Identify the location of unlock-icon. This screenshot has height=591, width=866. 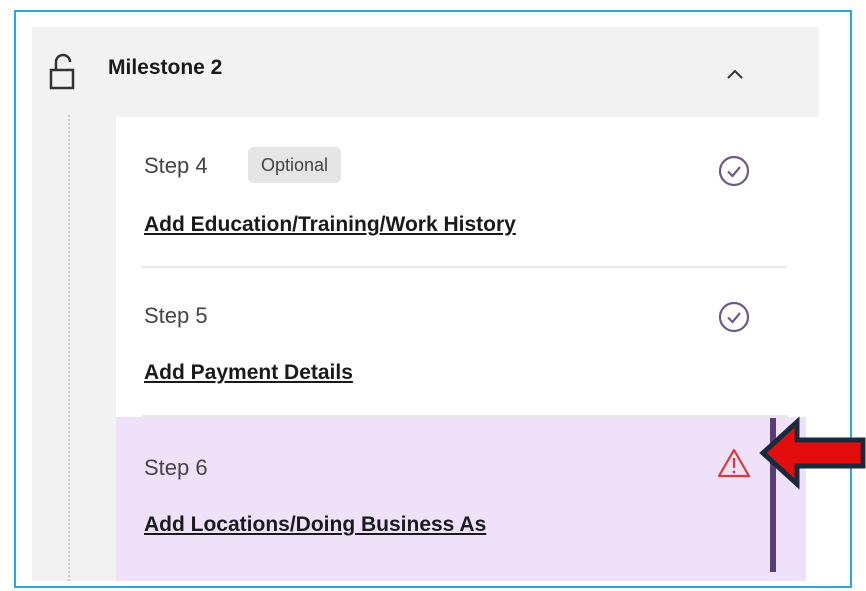
(62, 71).